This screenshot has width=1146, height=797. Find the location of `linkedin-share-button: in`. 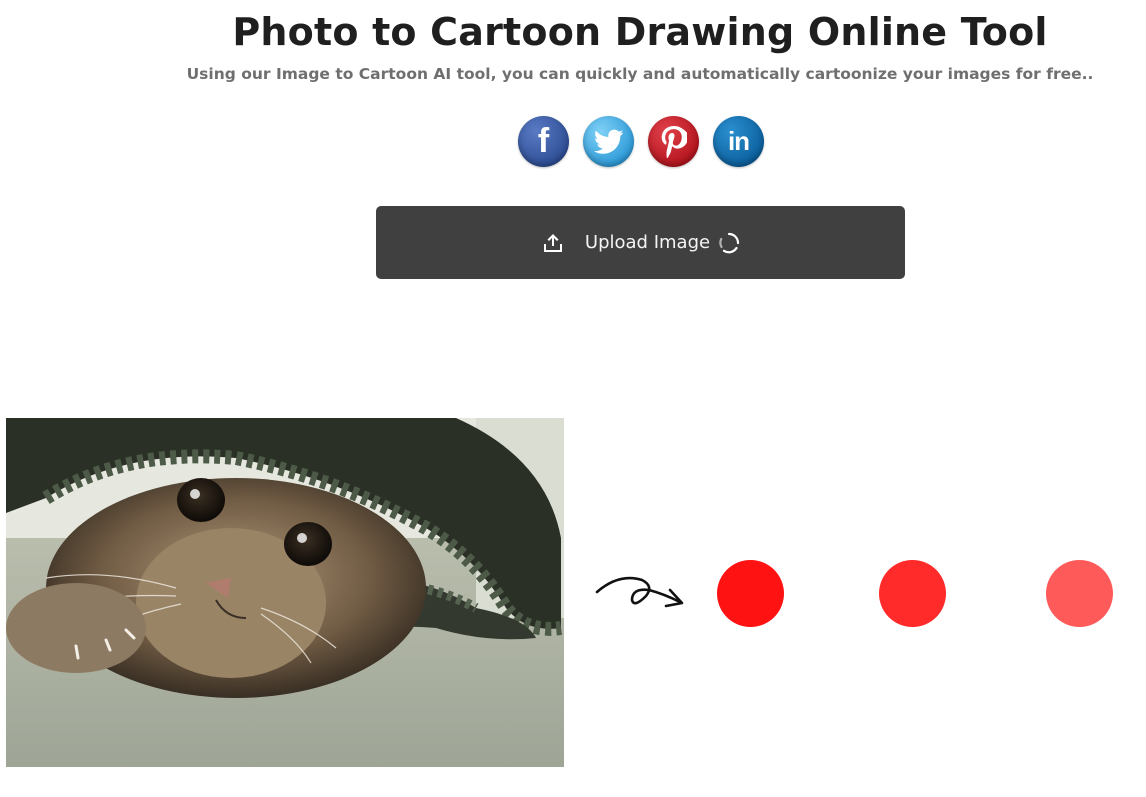

linkedin-share-button: in is located at coordinates (738, 141).